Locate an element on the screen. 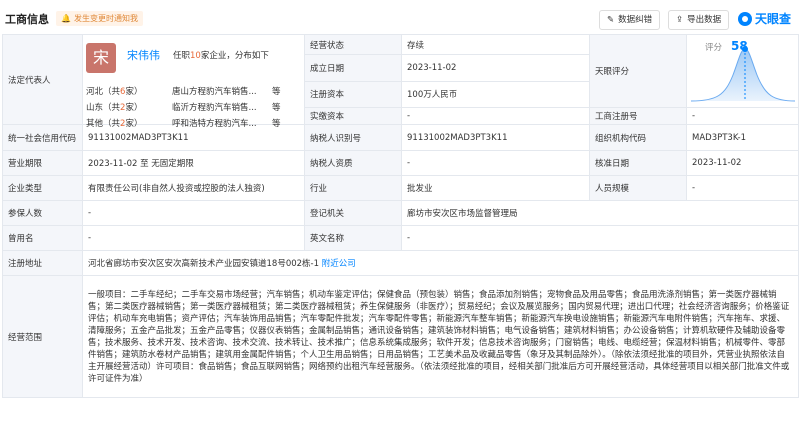 This screenshot has height=430, width=800. approve-label: 核准日期 is located at coordinates (638, 163).